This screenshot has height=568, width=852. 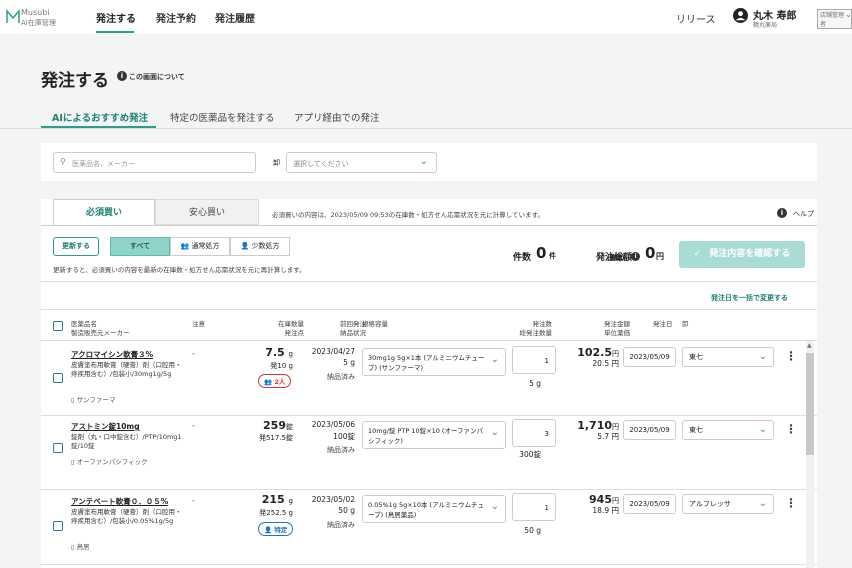 What do you see at coordinates (84, 324) in the screenshot?
I see `header-name-1: 医薬品名` at bounding box center [84, 324].